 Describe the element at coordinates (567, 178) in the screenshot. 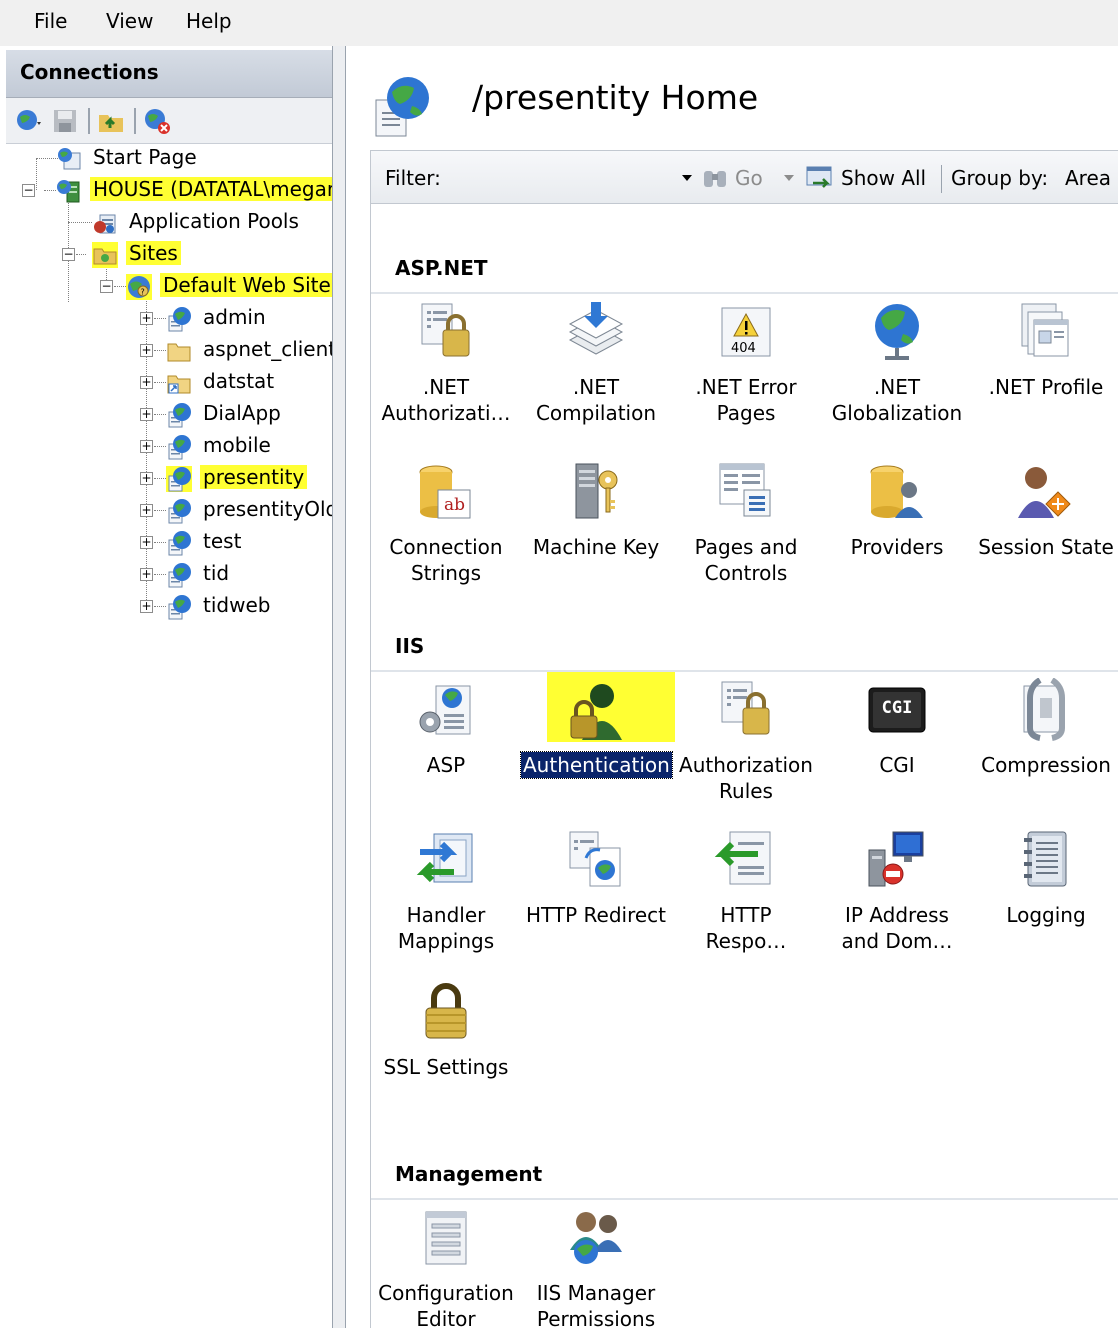

I see `filter-input` at that location.